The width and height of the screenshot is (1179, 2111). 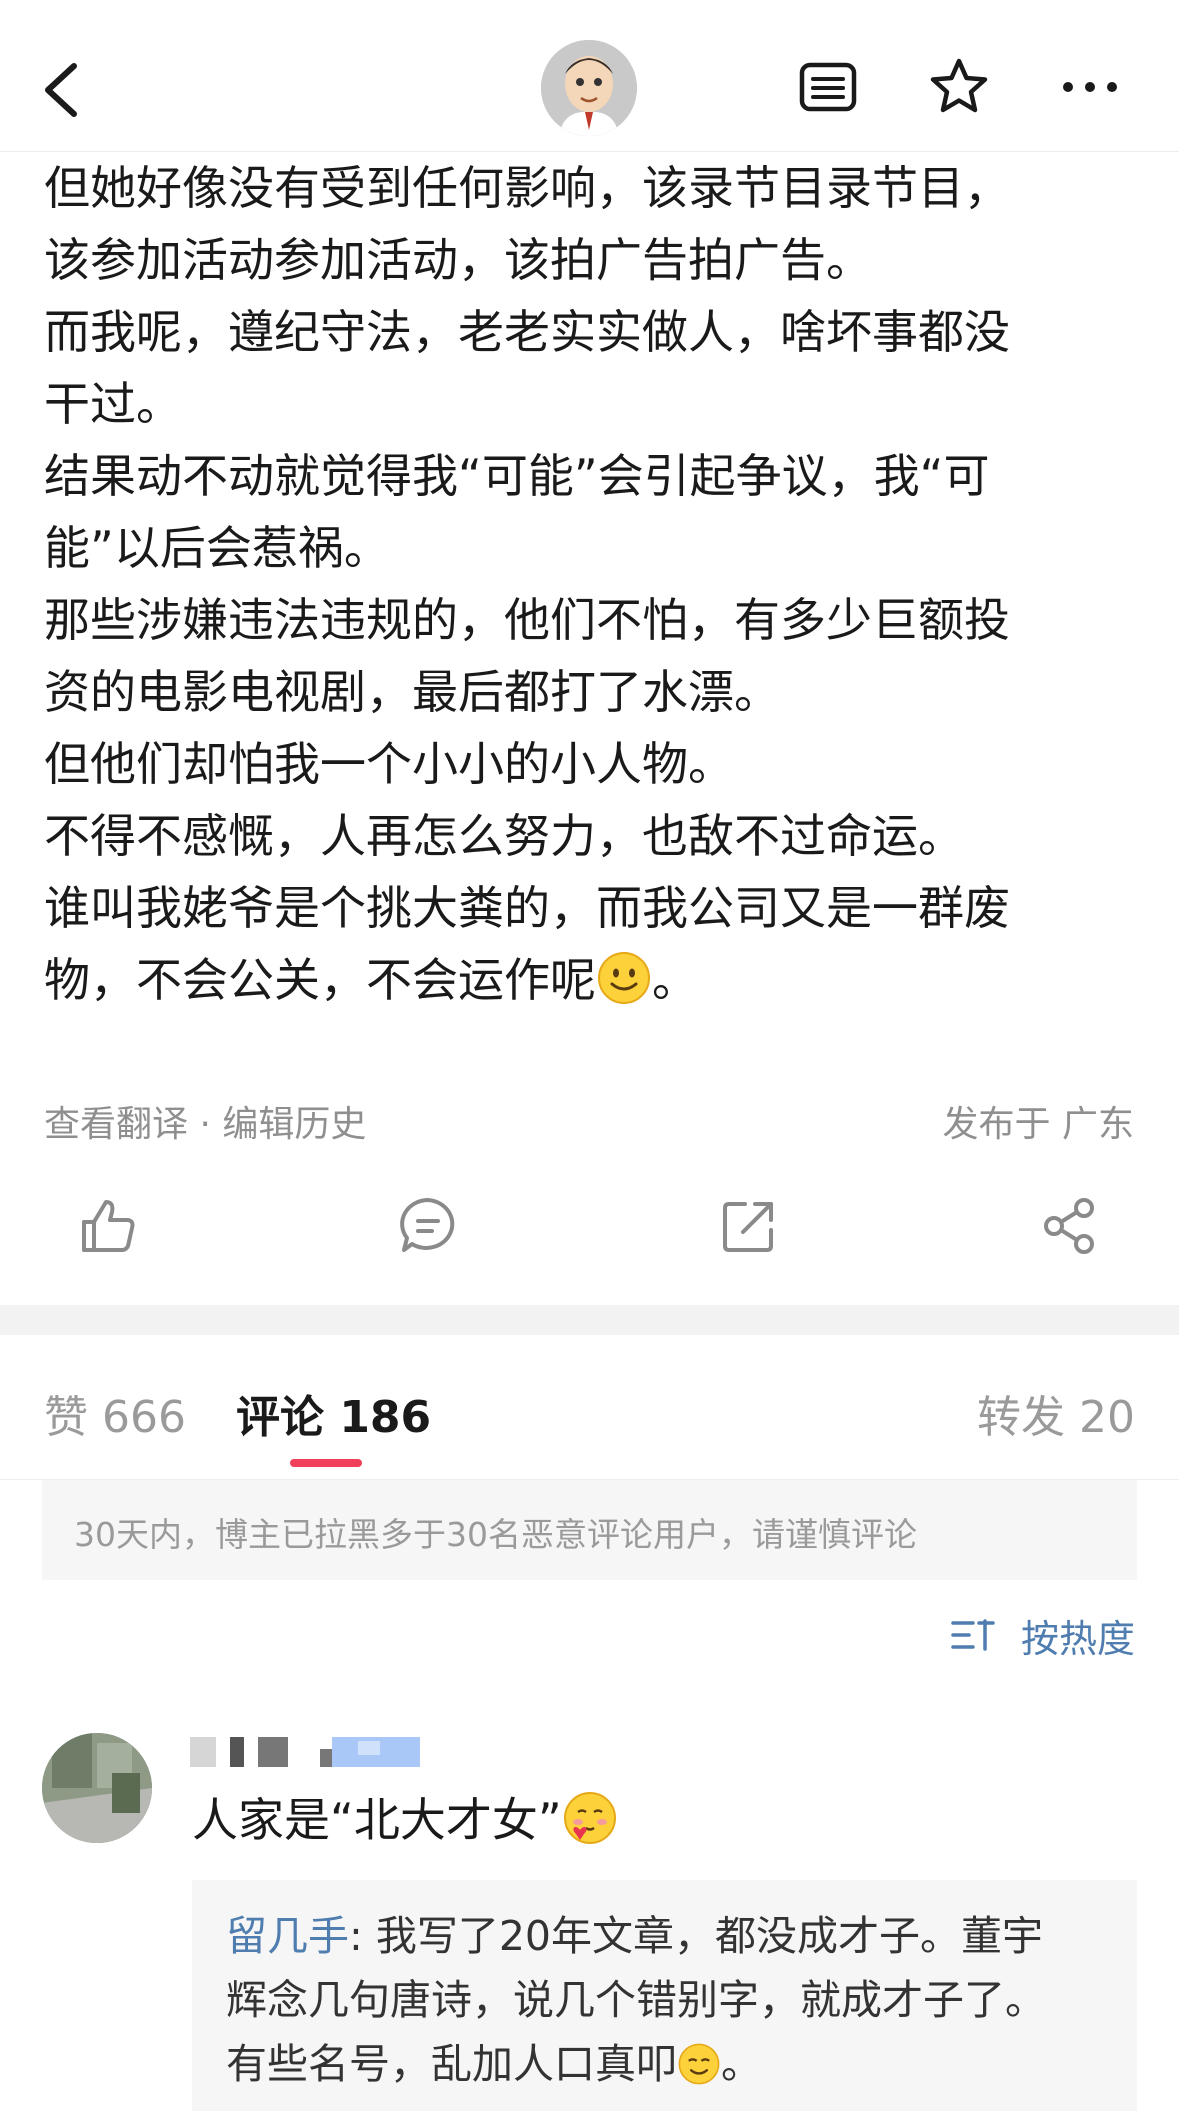 What do you see at coordinates (589, 1230) in the screenshot?
I see `action-bar` at bounding box center [589, 1230].